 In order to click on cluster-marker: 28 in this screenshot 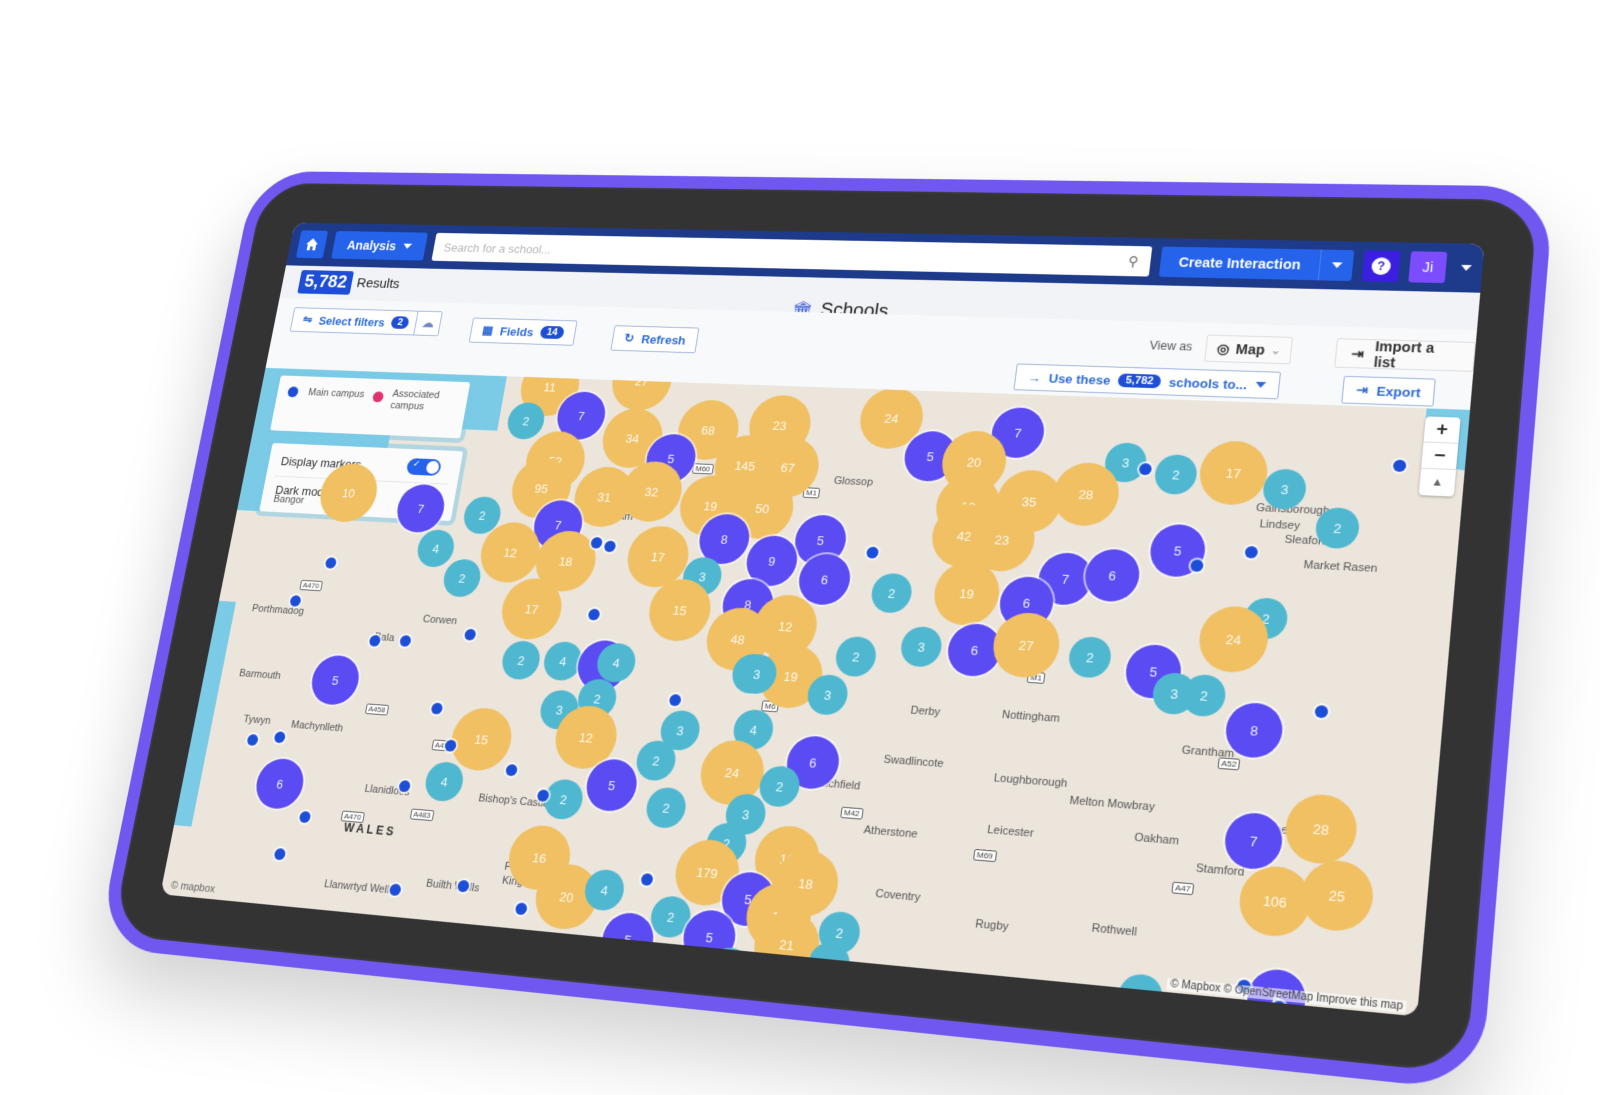, I will do `click(1321, 829)`.